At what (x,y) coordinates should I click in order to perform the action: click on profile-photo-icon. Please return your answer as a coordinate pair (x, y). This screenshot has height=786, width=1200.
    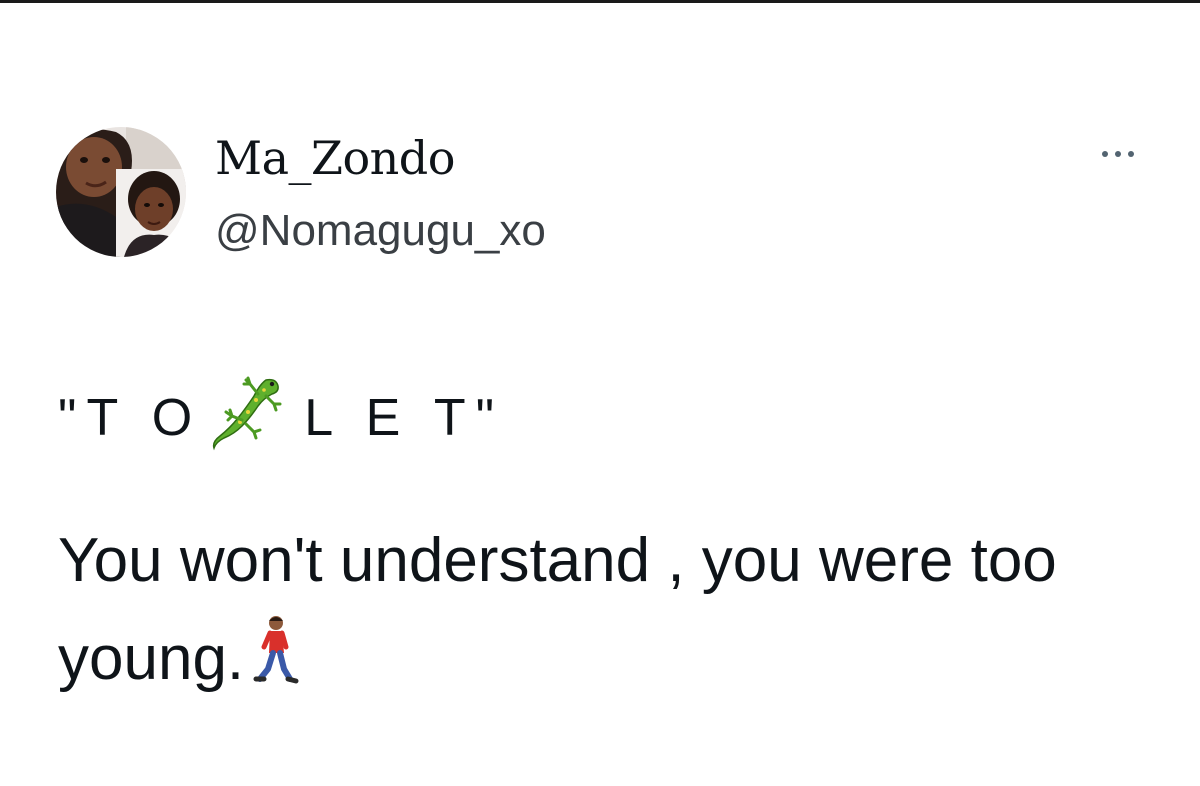
    Looking at the image, I should click on (121, 192).